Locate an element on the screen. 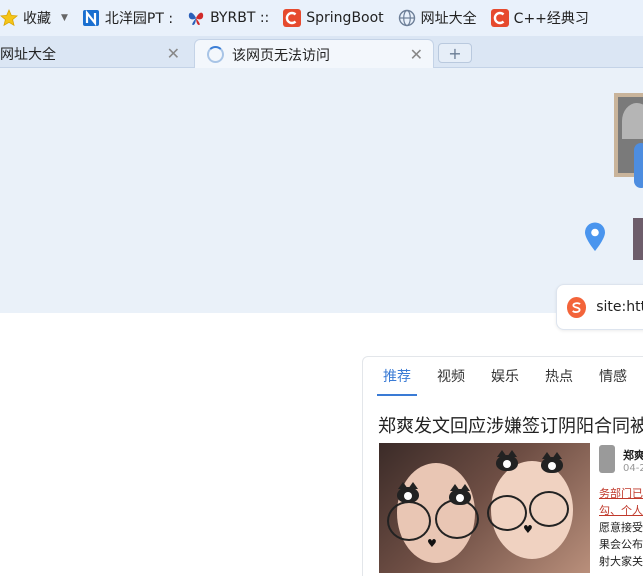 The width and height of the screenshot is (643, 576). tab-title: 网址大全 is located at coordinates (28, 54).